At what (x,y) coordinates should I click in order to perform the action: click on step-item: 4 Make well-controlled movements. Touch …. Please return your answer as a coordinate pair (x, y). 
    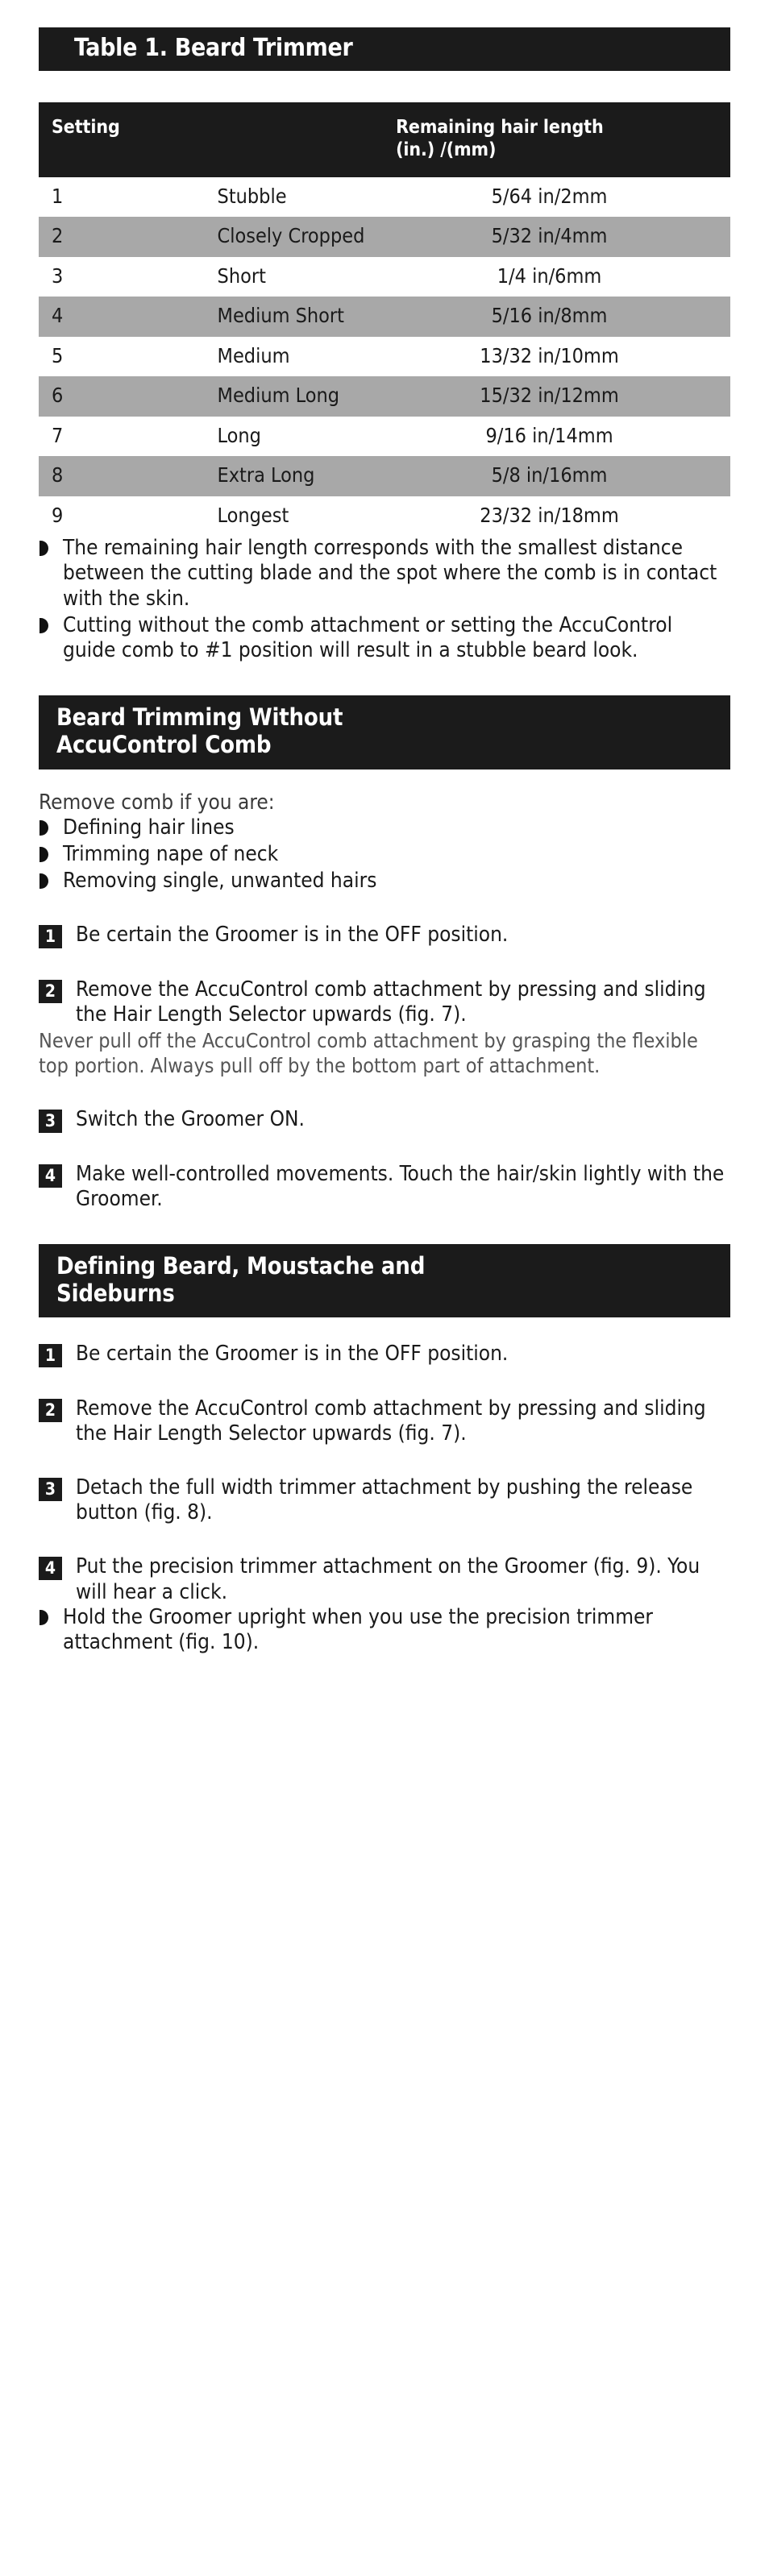
    Looking at the image, I should click on (384, 1187).